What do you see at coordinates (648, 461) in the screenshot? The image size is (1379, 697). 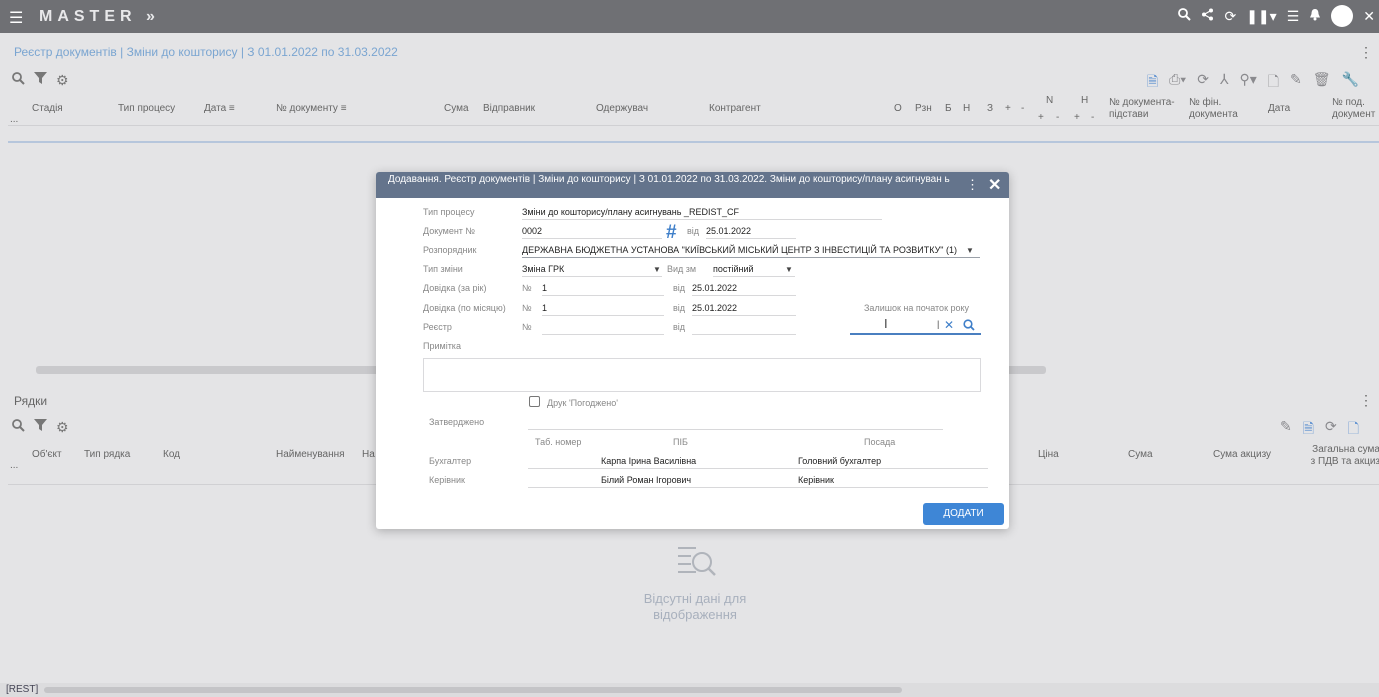 I see `accountant-name-field: Карпа Ірина Василівна` at bounding box center [648, 461].